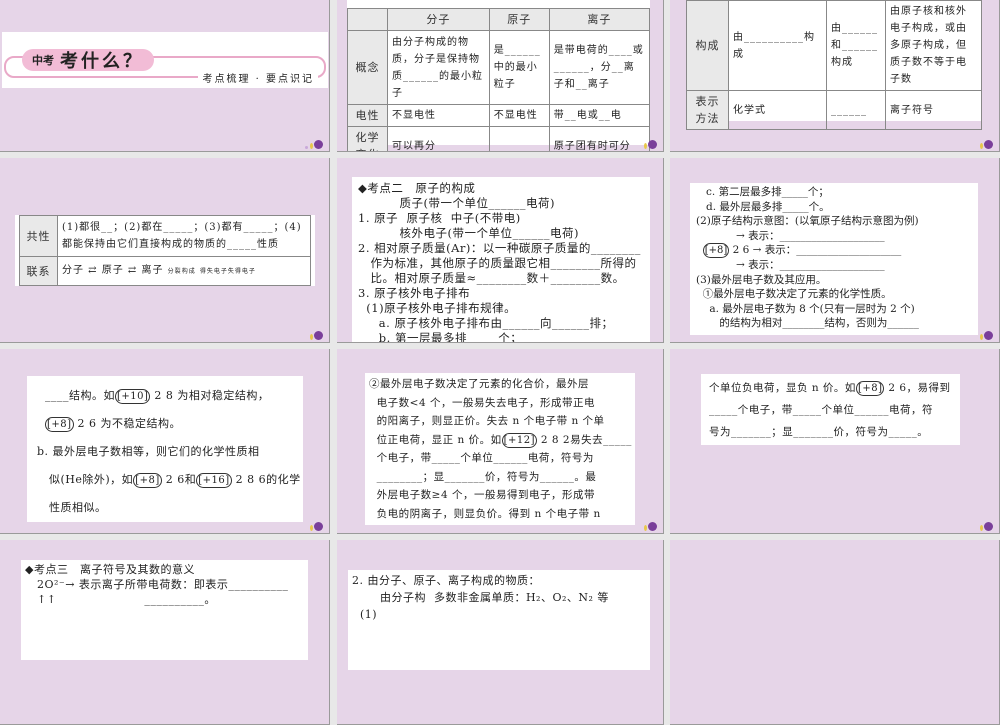 Image resolution: width=1000 pixels, height=725 pixels. What do you see at coordinates (165, 60) in the screenshot?
I see `title-banner: 中考 考什么？ 考点梳理 · 要点识记` at bounding box center [165, 60].